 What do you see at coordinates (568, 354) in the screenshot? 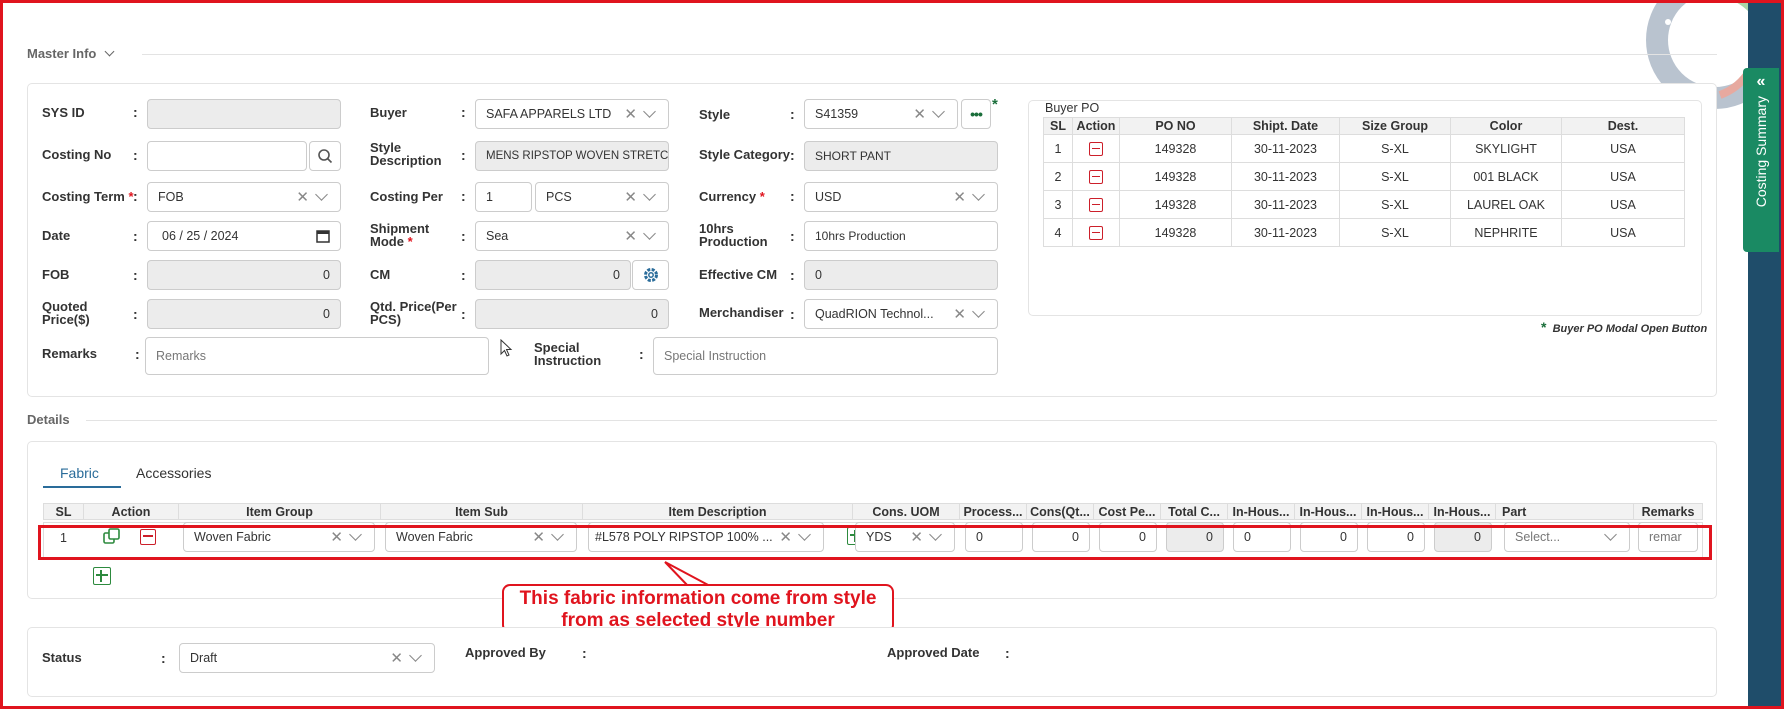
I see `special-instruction-label: Special Instruction` at bounding box center [568, 354].